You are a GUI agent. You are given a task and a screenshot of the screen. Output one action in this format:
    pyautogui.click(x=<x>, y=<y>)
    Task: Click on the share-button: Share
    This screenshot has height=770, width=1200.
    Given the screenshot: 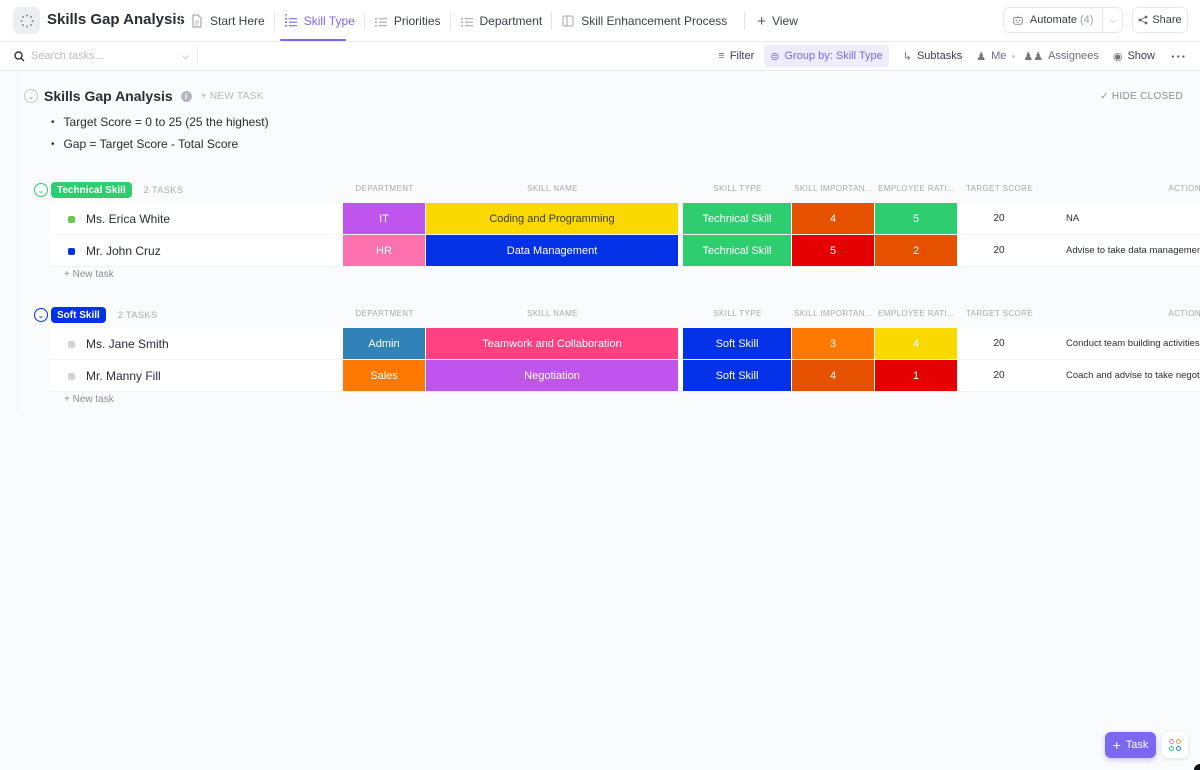 What is the action you would take?
    pyautogui.click(x=1160, y=20)
    